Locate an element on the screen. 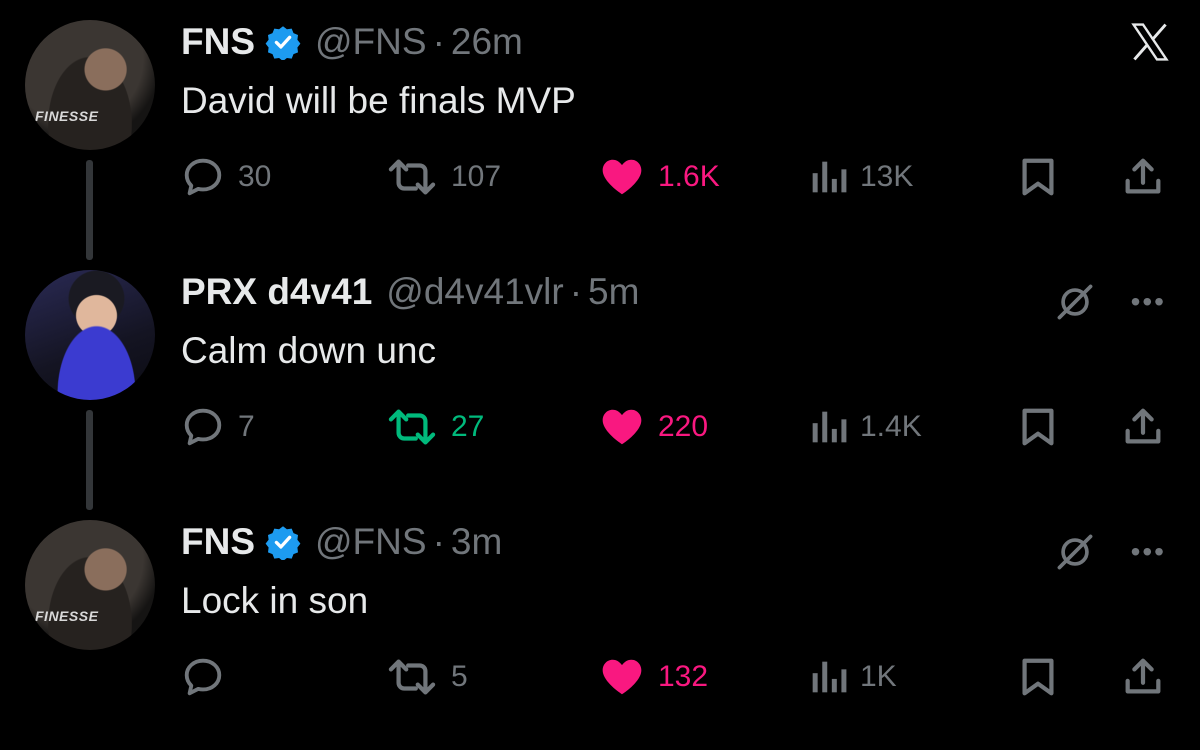 The image size is (1200, 750). views-button: 1.4K is located at coordinates (865, 427).